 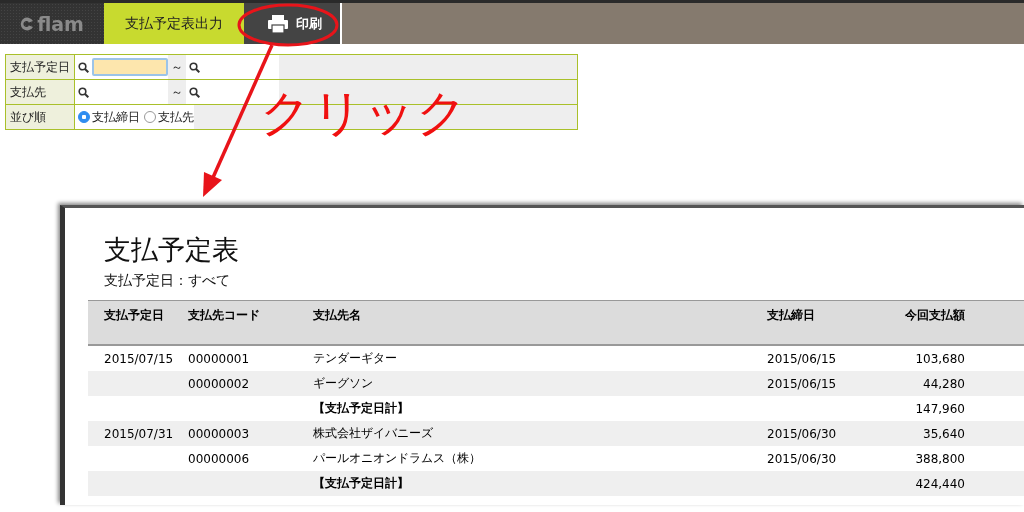 I want to click on table-cell: 00000002, so click(x=219, y=383).